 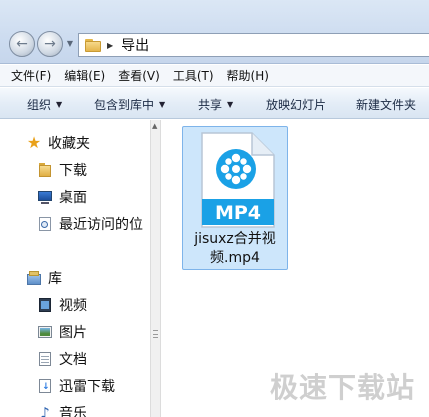 I want to click on nav-item-label: 下载, so click(x=73, y=171).